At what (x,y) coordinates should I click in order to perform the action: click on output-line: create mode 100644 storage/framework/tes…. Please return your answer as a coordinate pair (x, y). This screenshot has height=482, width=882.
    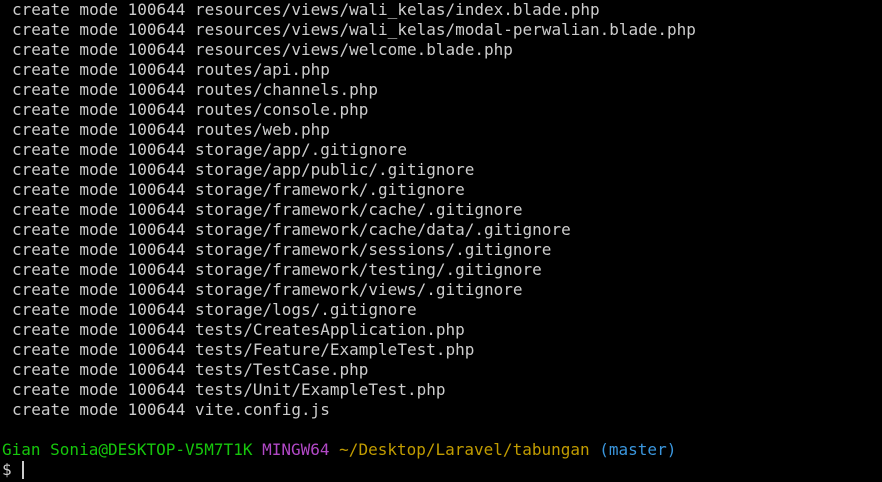
    Looking at the image, I should click on (277, 269).